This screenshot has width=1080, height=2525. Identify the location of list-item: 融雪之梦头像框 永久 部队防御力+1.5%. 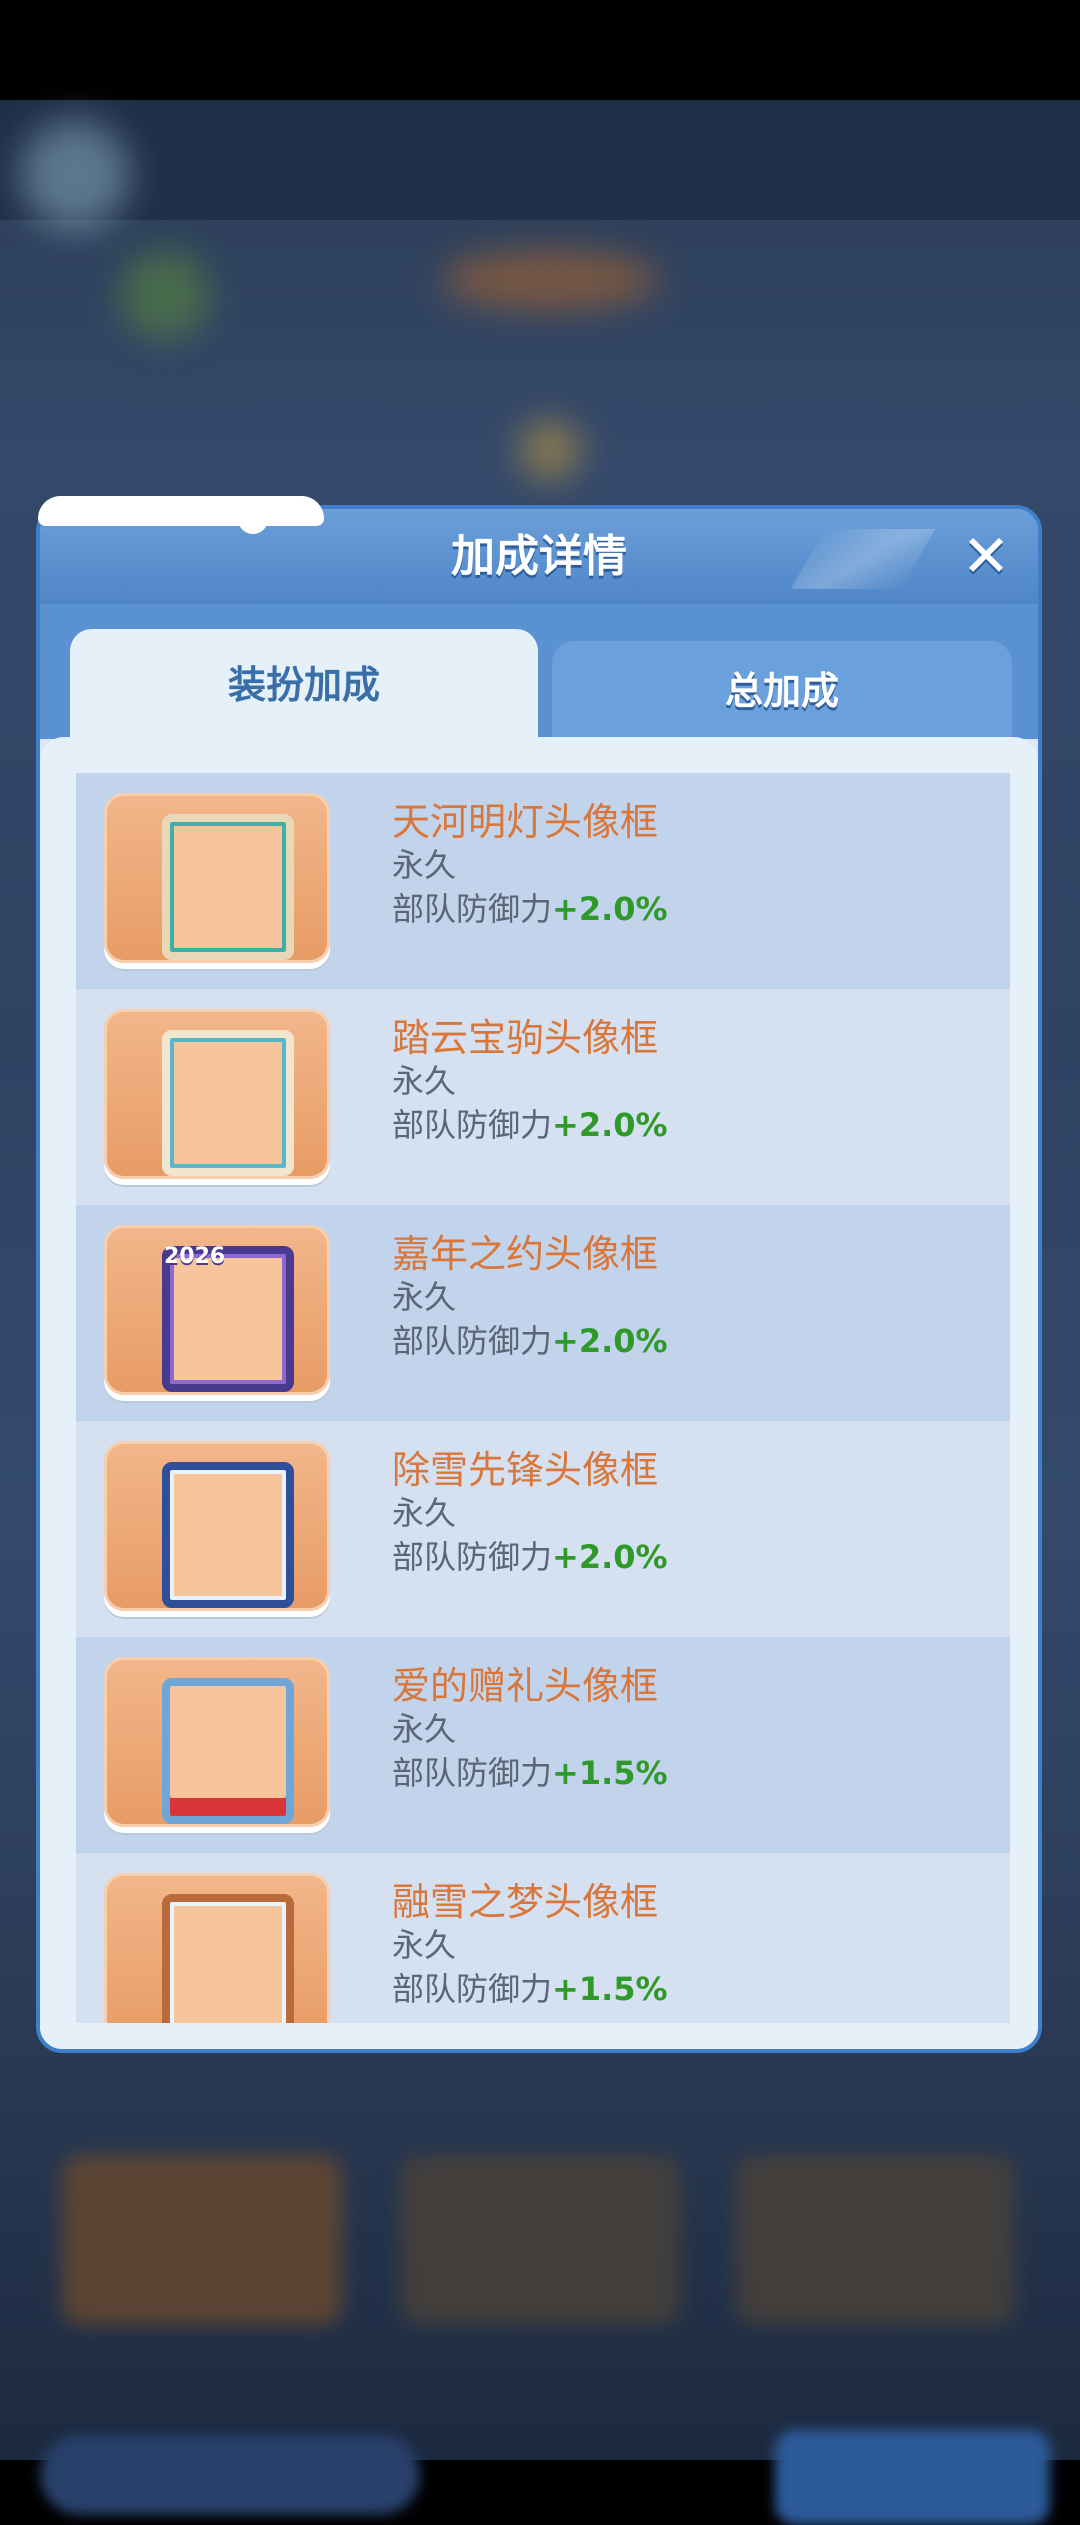
(543, 1938).